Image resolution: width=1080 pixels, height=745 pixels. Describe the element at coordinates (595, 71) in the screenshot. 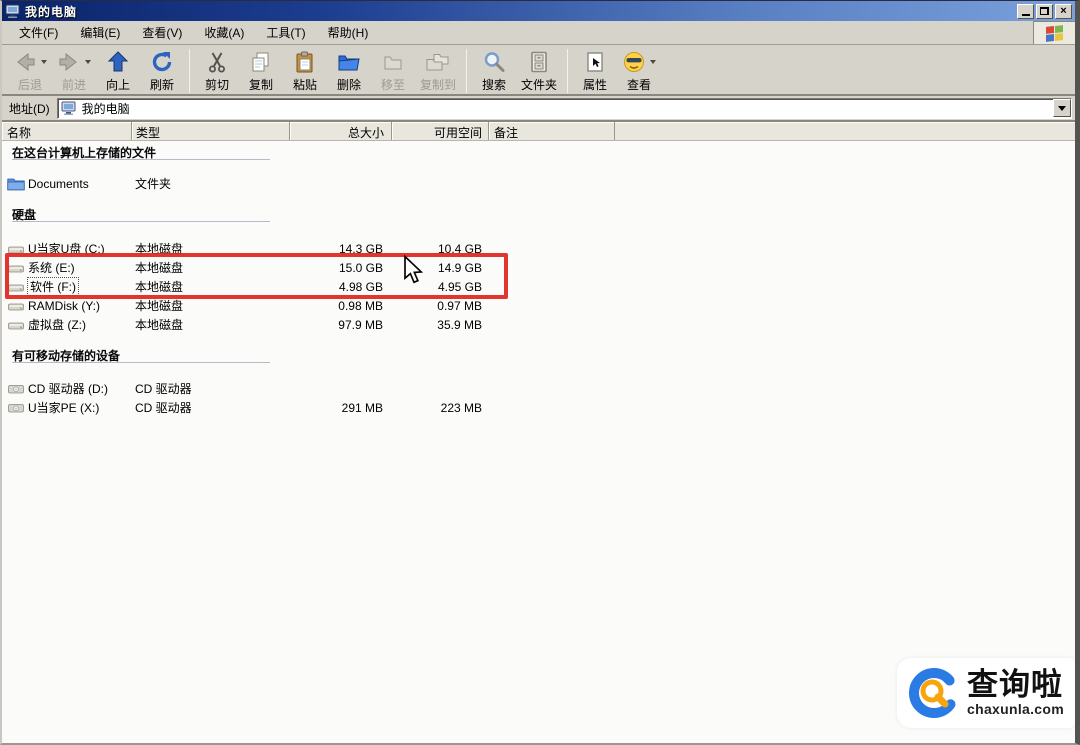

I see `properties-button: 属性` at that location.